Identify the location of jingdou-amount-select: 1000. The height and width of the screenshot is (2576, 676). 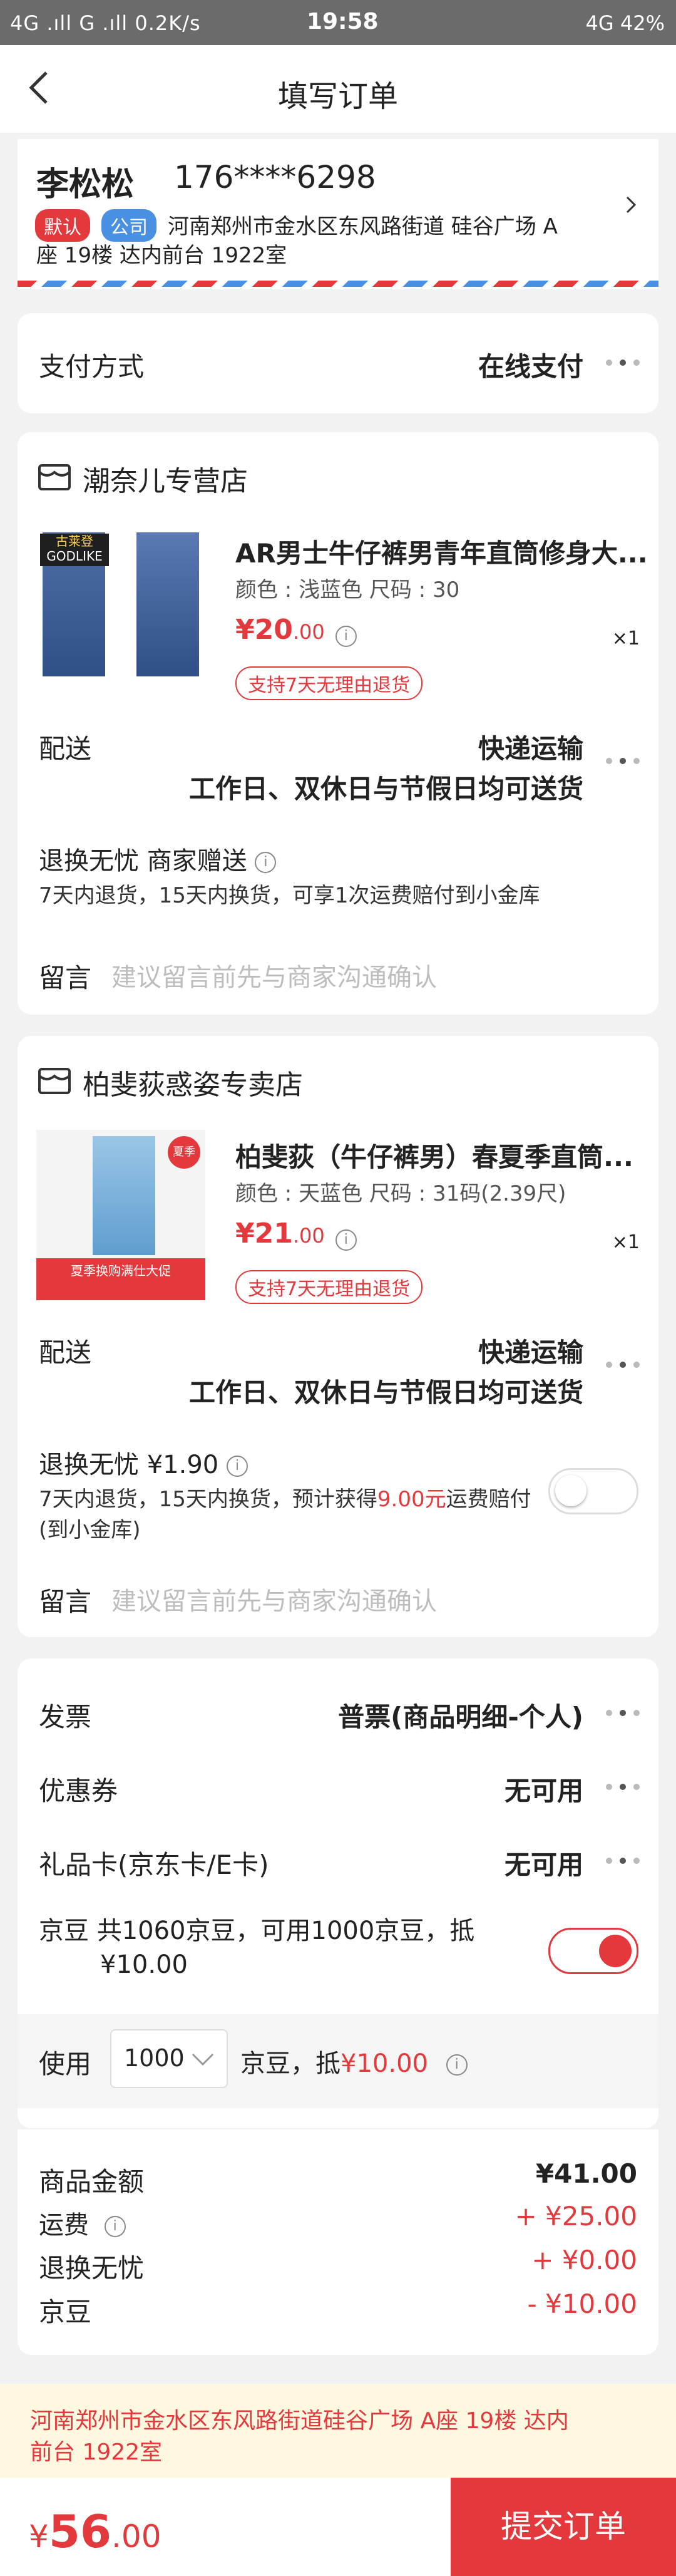
(169, 2058).